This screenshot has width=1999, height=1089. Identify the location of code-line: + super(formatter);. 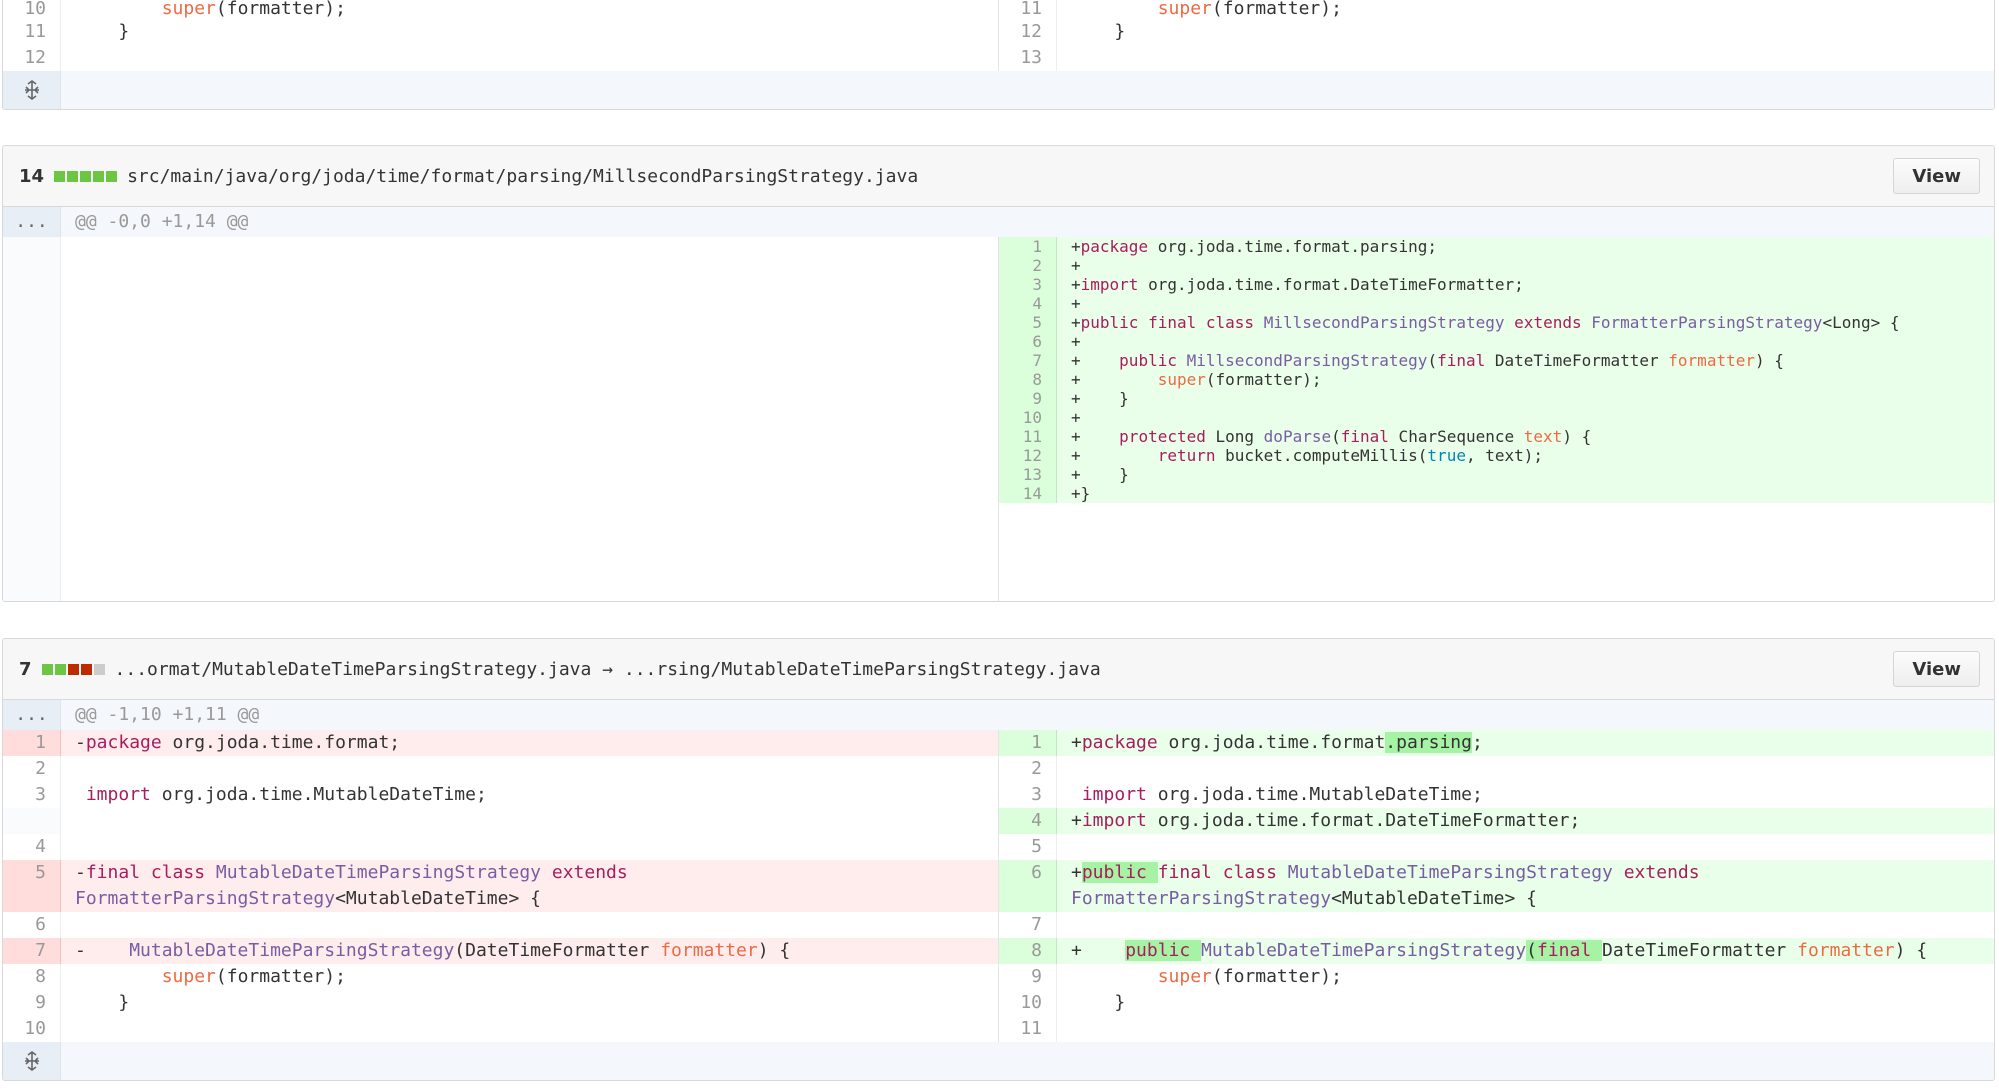
(1196, 379).